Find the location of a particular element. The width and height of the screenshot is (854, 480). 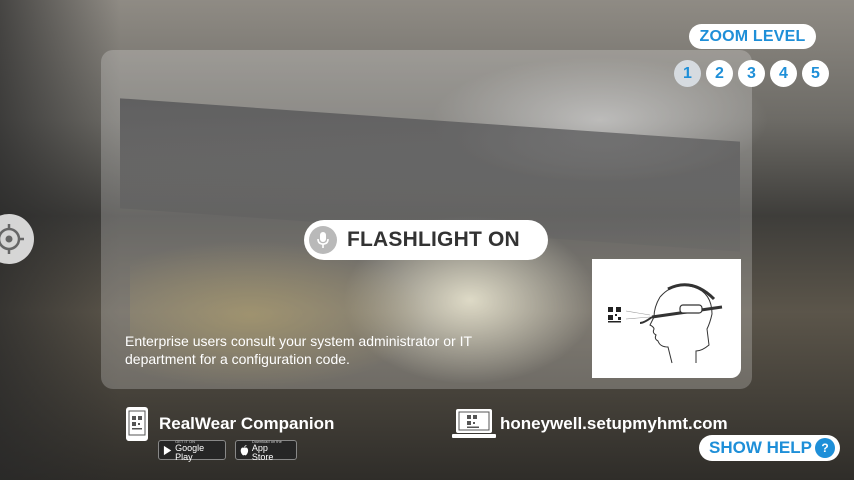

app-store-label: App Store is located at coordinates (262, 452).